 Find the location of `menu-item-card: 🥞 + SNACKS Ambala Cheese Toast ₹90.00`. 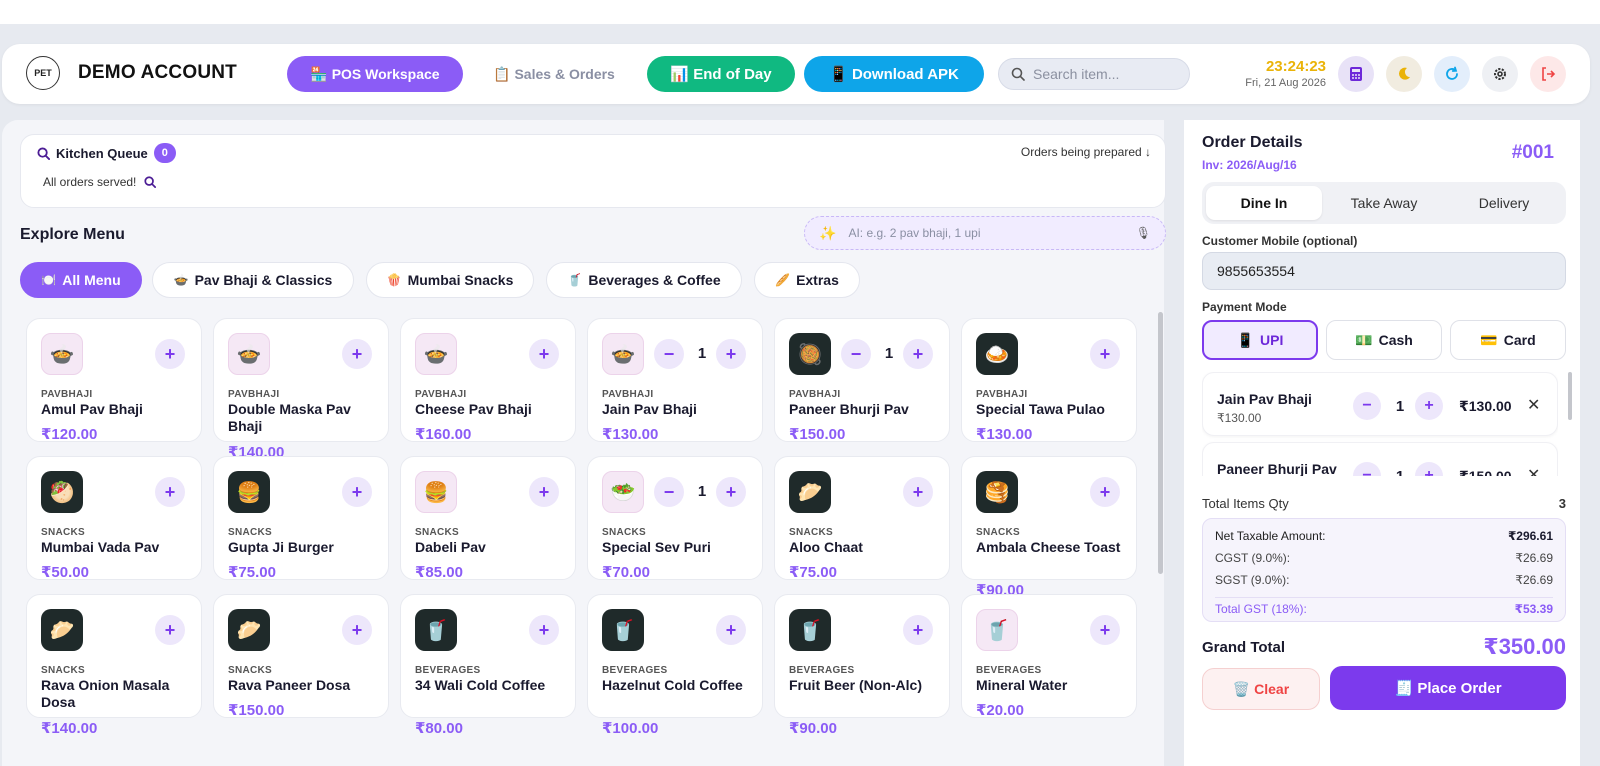

menu-item-card: 🥞 + SNACKS Ambala Cheese Toast ₹90.00 is located at coordinates (1049, 527).